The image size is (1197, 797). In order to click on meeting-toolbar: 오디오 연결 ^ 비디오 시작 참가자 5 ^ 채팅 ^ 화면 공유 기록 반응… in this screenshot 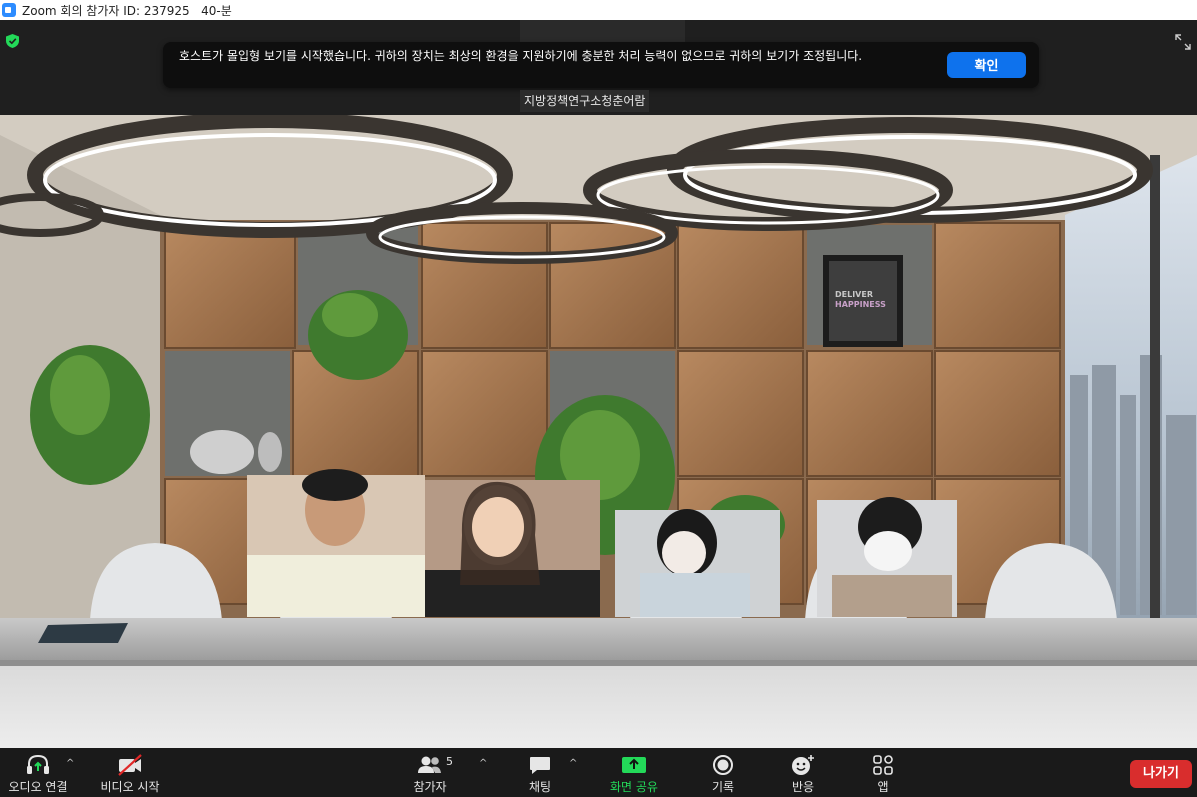, I will do `click(598, 772)`.